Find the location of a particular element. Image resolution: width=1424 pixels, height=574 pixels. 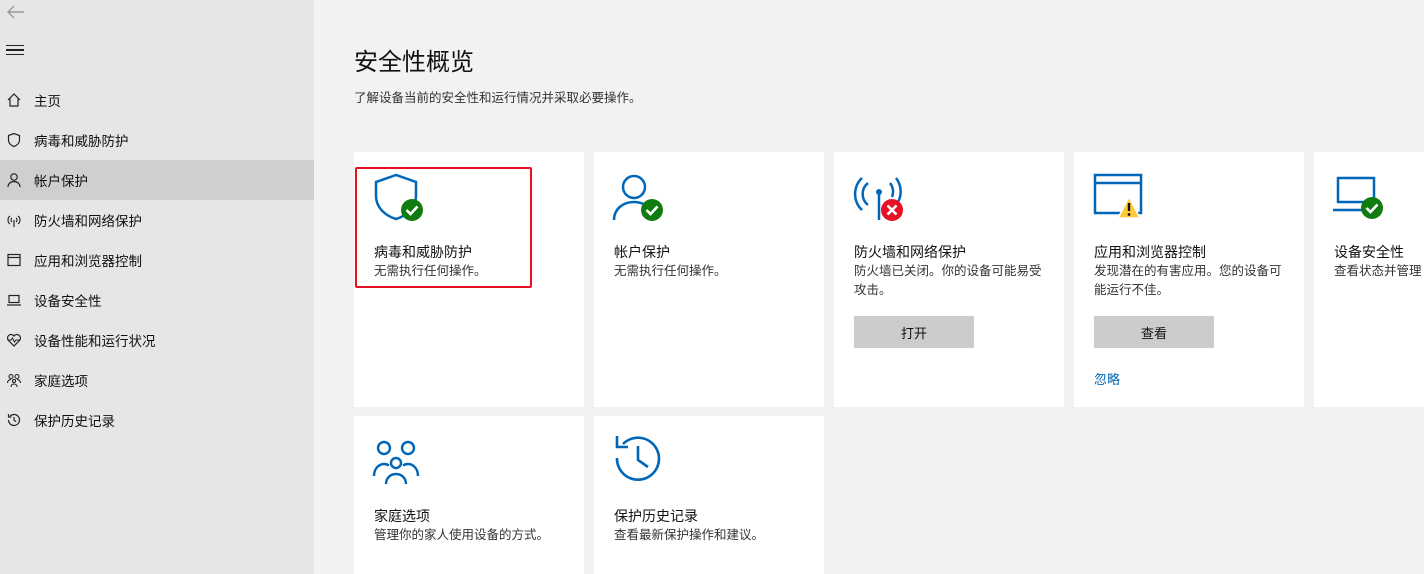

sidebar-item-label: 病毒和威胁防护 is located at coordinates (81, 142).